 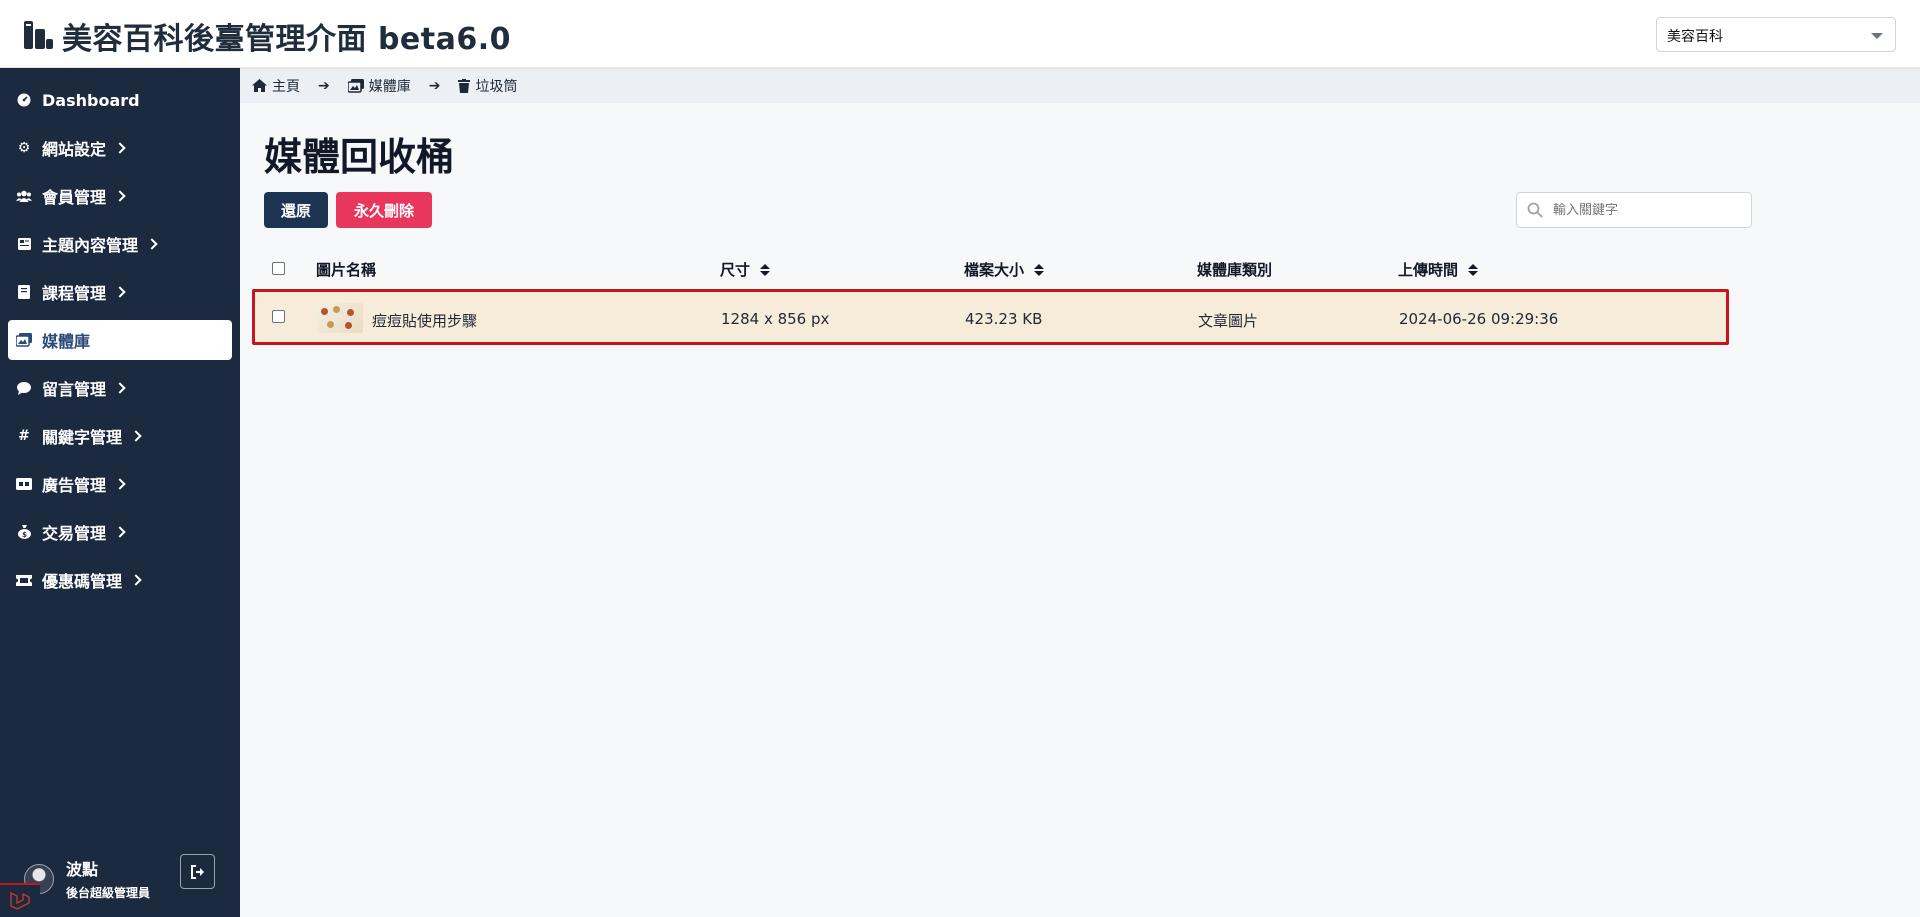 What do you see at coordinates (120, 340) in the screenshot?
I see `sidebar-item-media-library: 媒體庫` at bounding box center [120, 340].